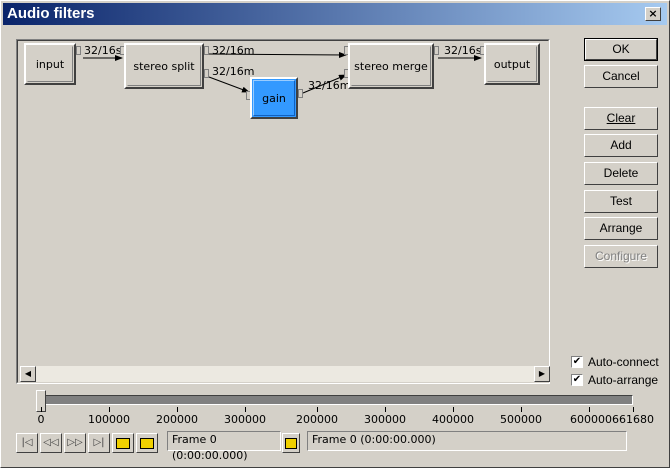 This screenshot has height=468, width=670. What do you see at coordinates (453, 419) in the screenshot?
I see `tick-label: 400000` at bounding box center [453, 419].